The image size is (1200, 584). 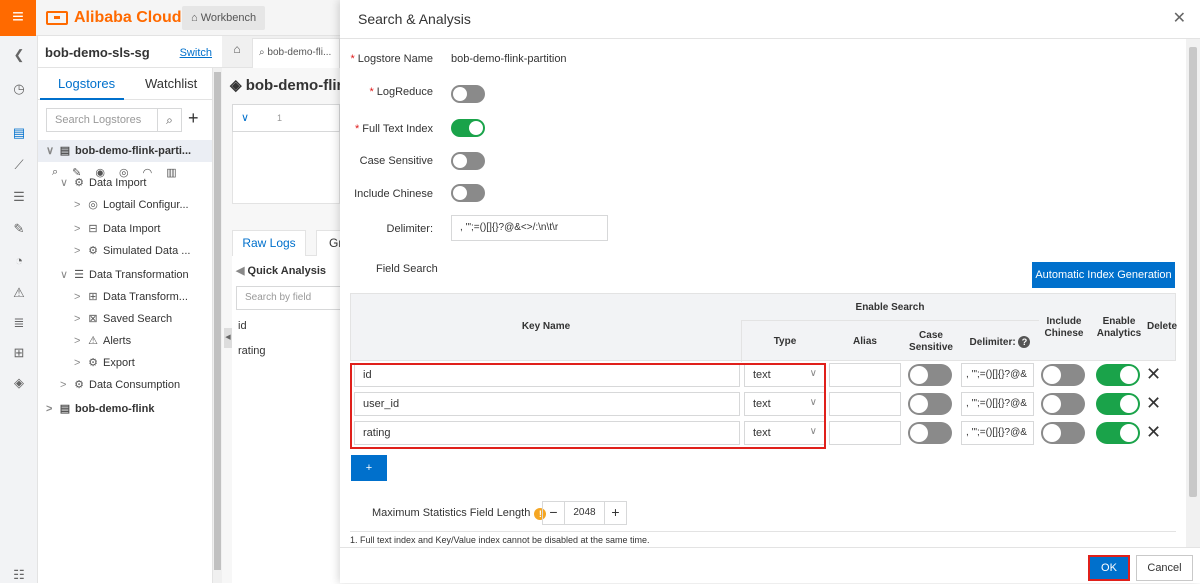 I want to click on tree-item: > ⚙ Data Consumption, so click(x=125, y=385).